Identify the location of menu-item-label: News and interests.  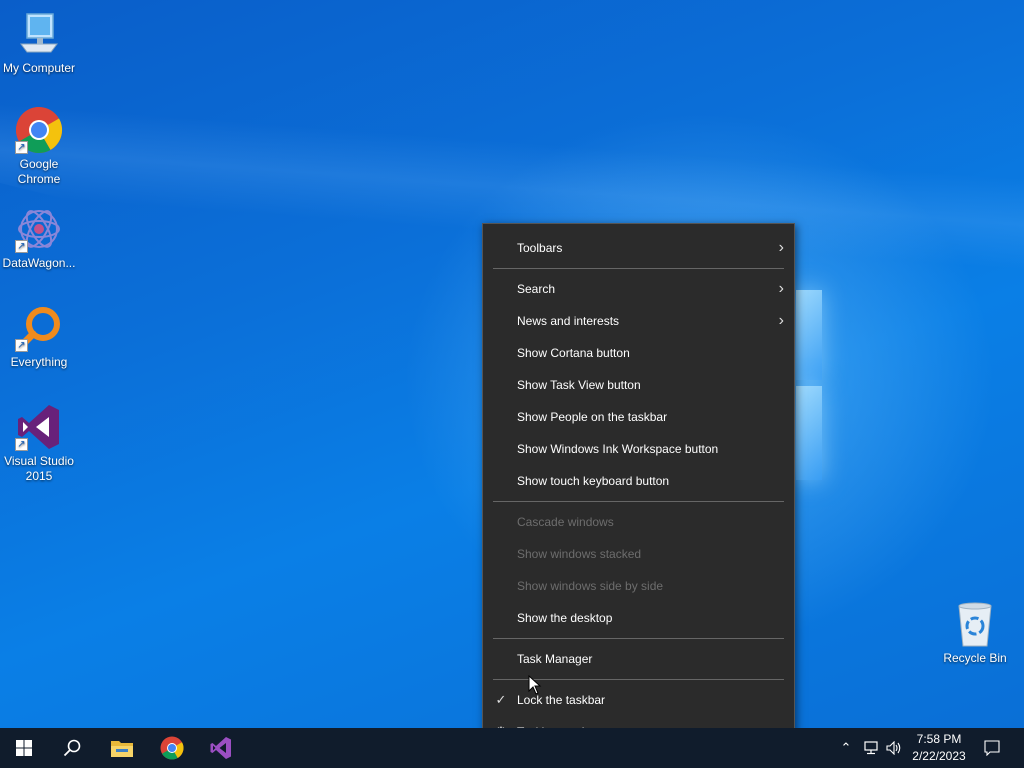
(568, 321).